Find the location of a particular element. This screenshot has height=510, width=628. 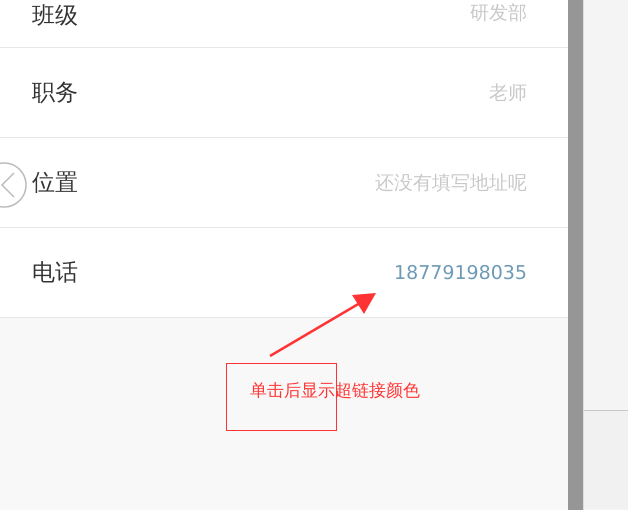

field-label: 班级 is located at coordinates (55, 16).